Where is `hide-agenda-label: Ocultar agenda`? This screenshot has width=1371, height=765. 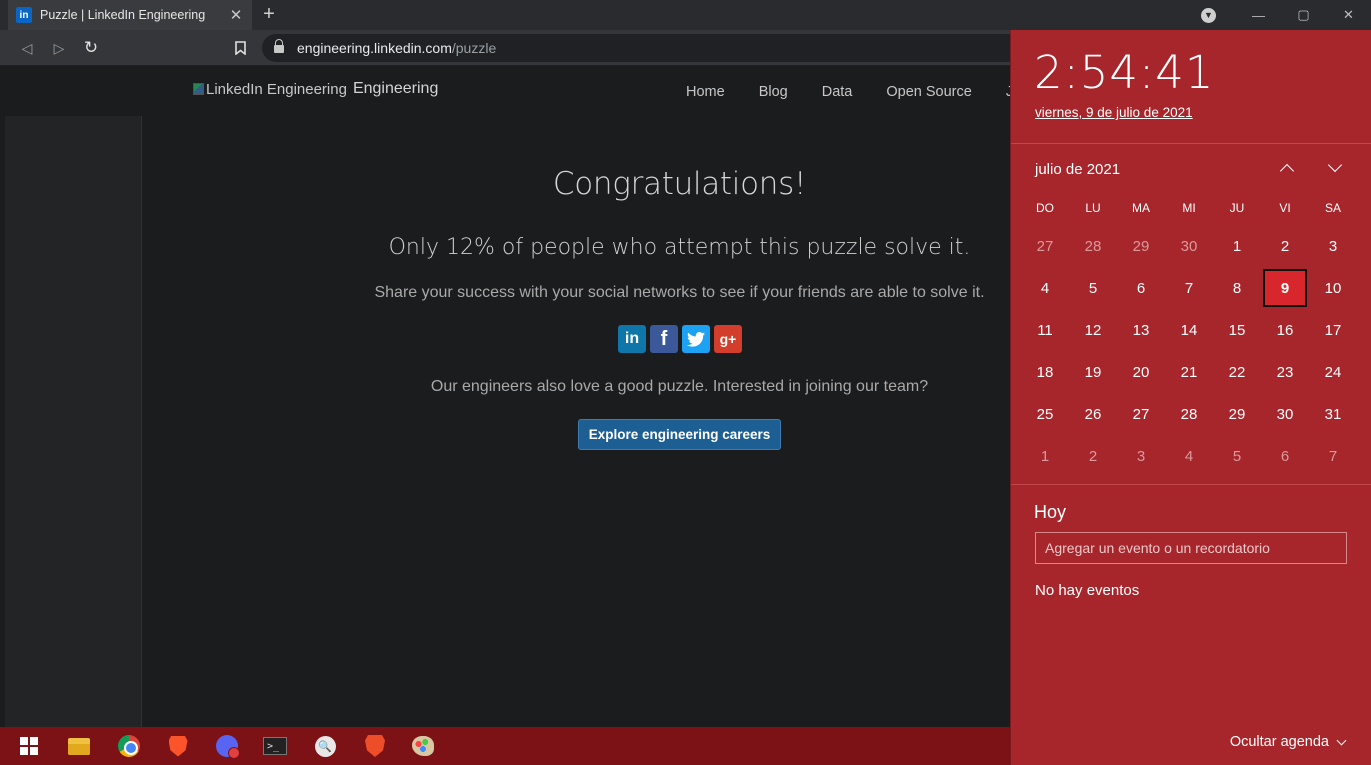 hide-agenda-label: Ocultar agenda is located at coordinates (1279, 742).